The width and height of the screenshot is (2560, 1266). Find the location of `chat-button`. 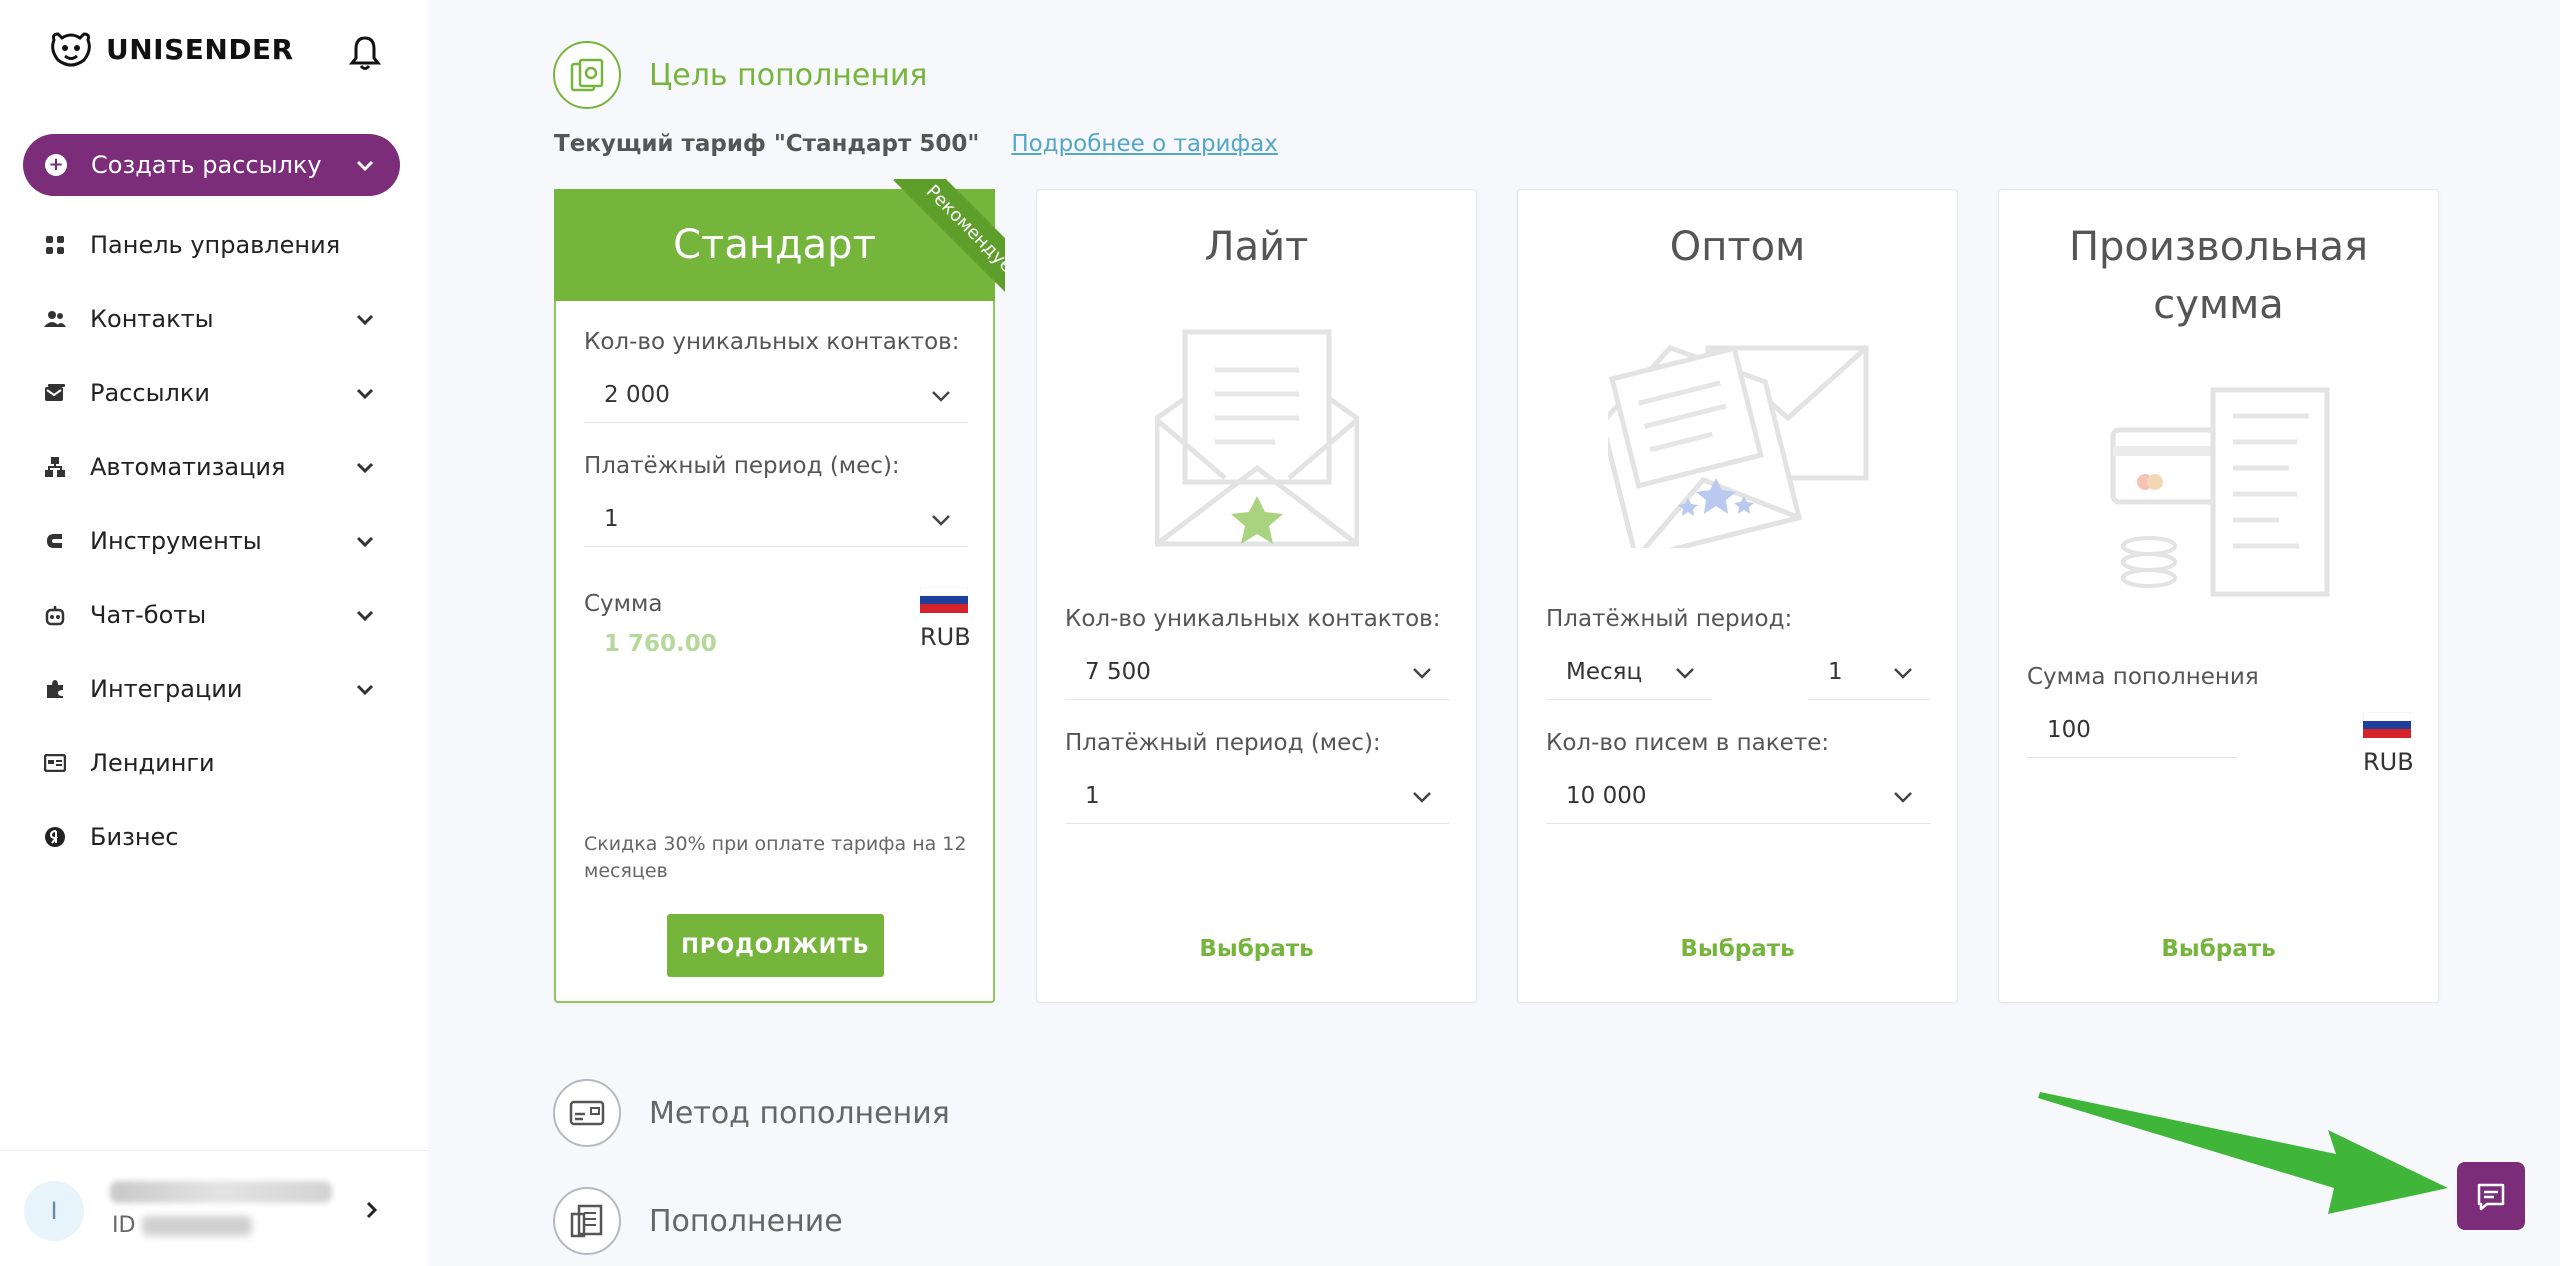

chat-button is located at coordinates (2491, 1196).